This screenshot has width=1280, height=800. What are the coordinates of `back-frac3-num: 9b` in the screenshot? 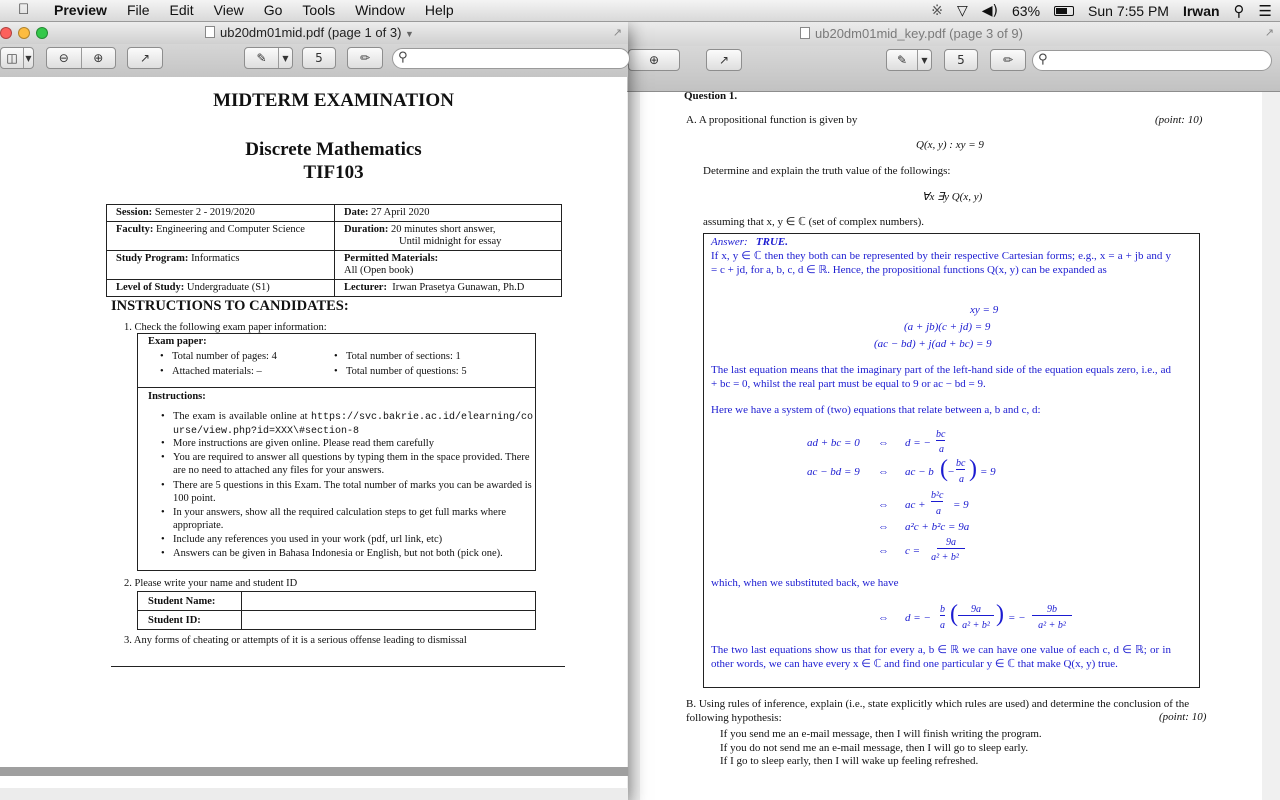 It's located at (1052, 610).